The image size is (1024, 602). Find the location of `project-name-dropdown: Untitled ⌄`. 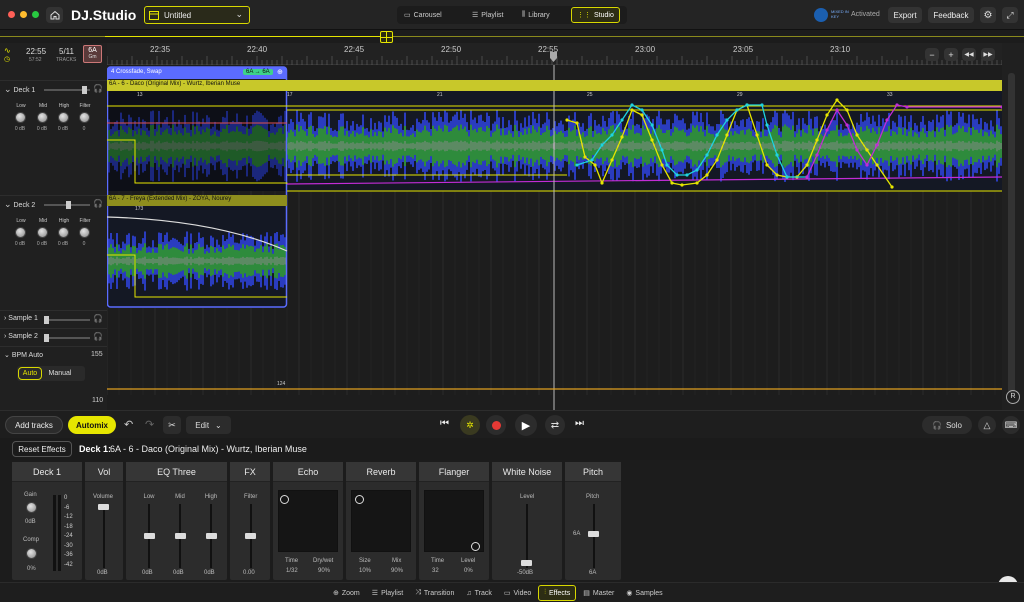

project-name-dropdown: Untitled ⌄ is located at coordinates (197, 15).